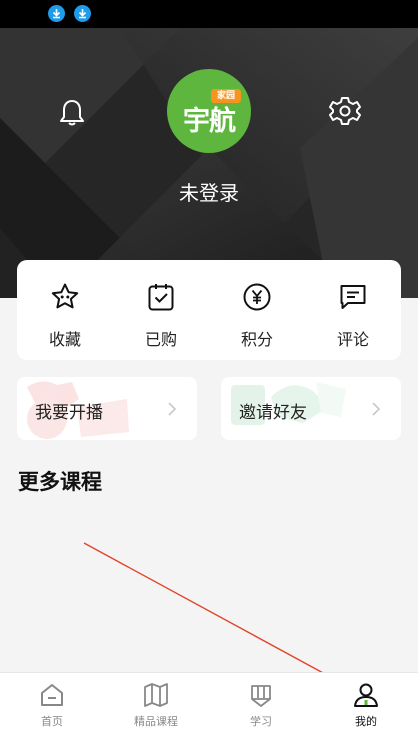  What do you see at coordinates (311, 408) in the screenshot?
I see `invite-friends-tile: 邀请好友` at bounding box center [311, 408].